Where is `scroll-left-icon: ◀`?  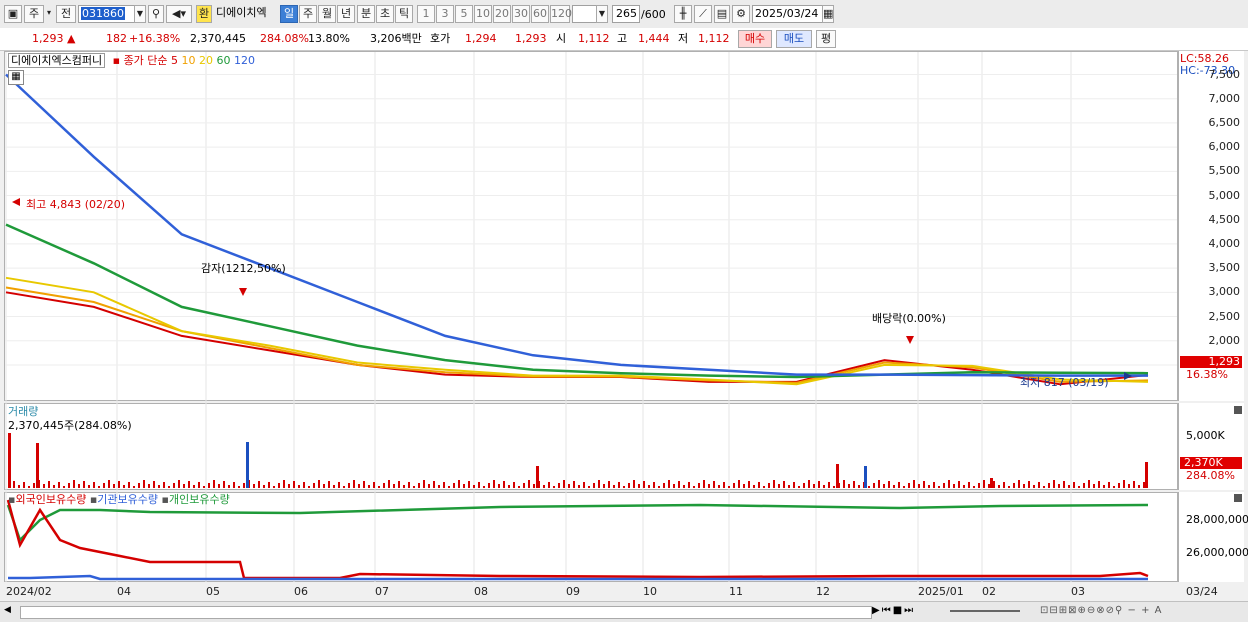
scroll-left-icon: ◀ is located at coordinates (10, 611).